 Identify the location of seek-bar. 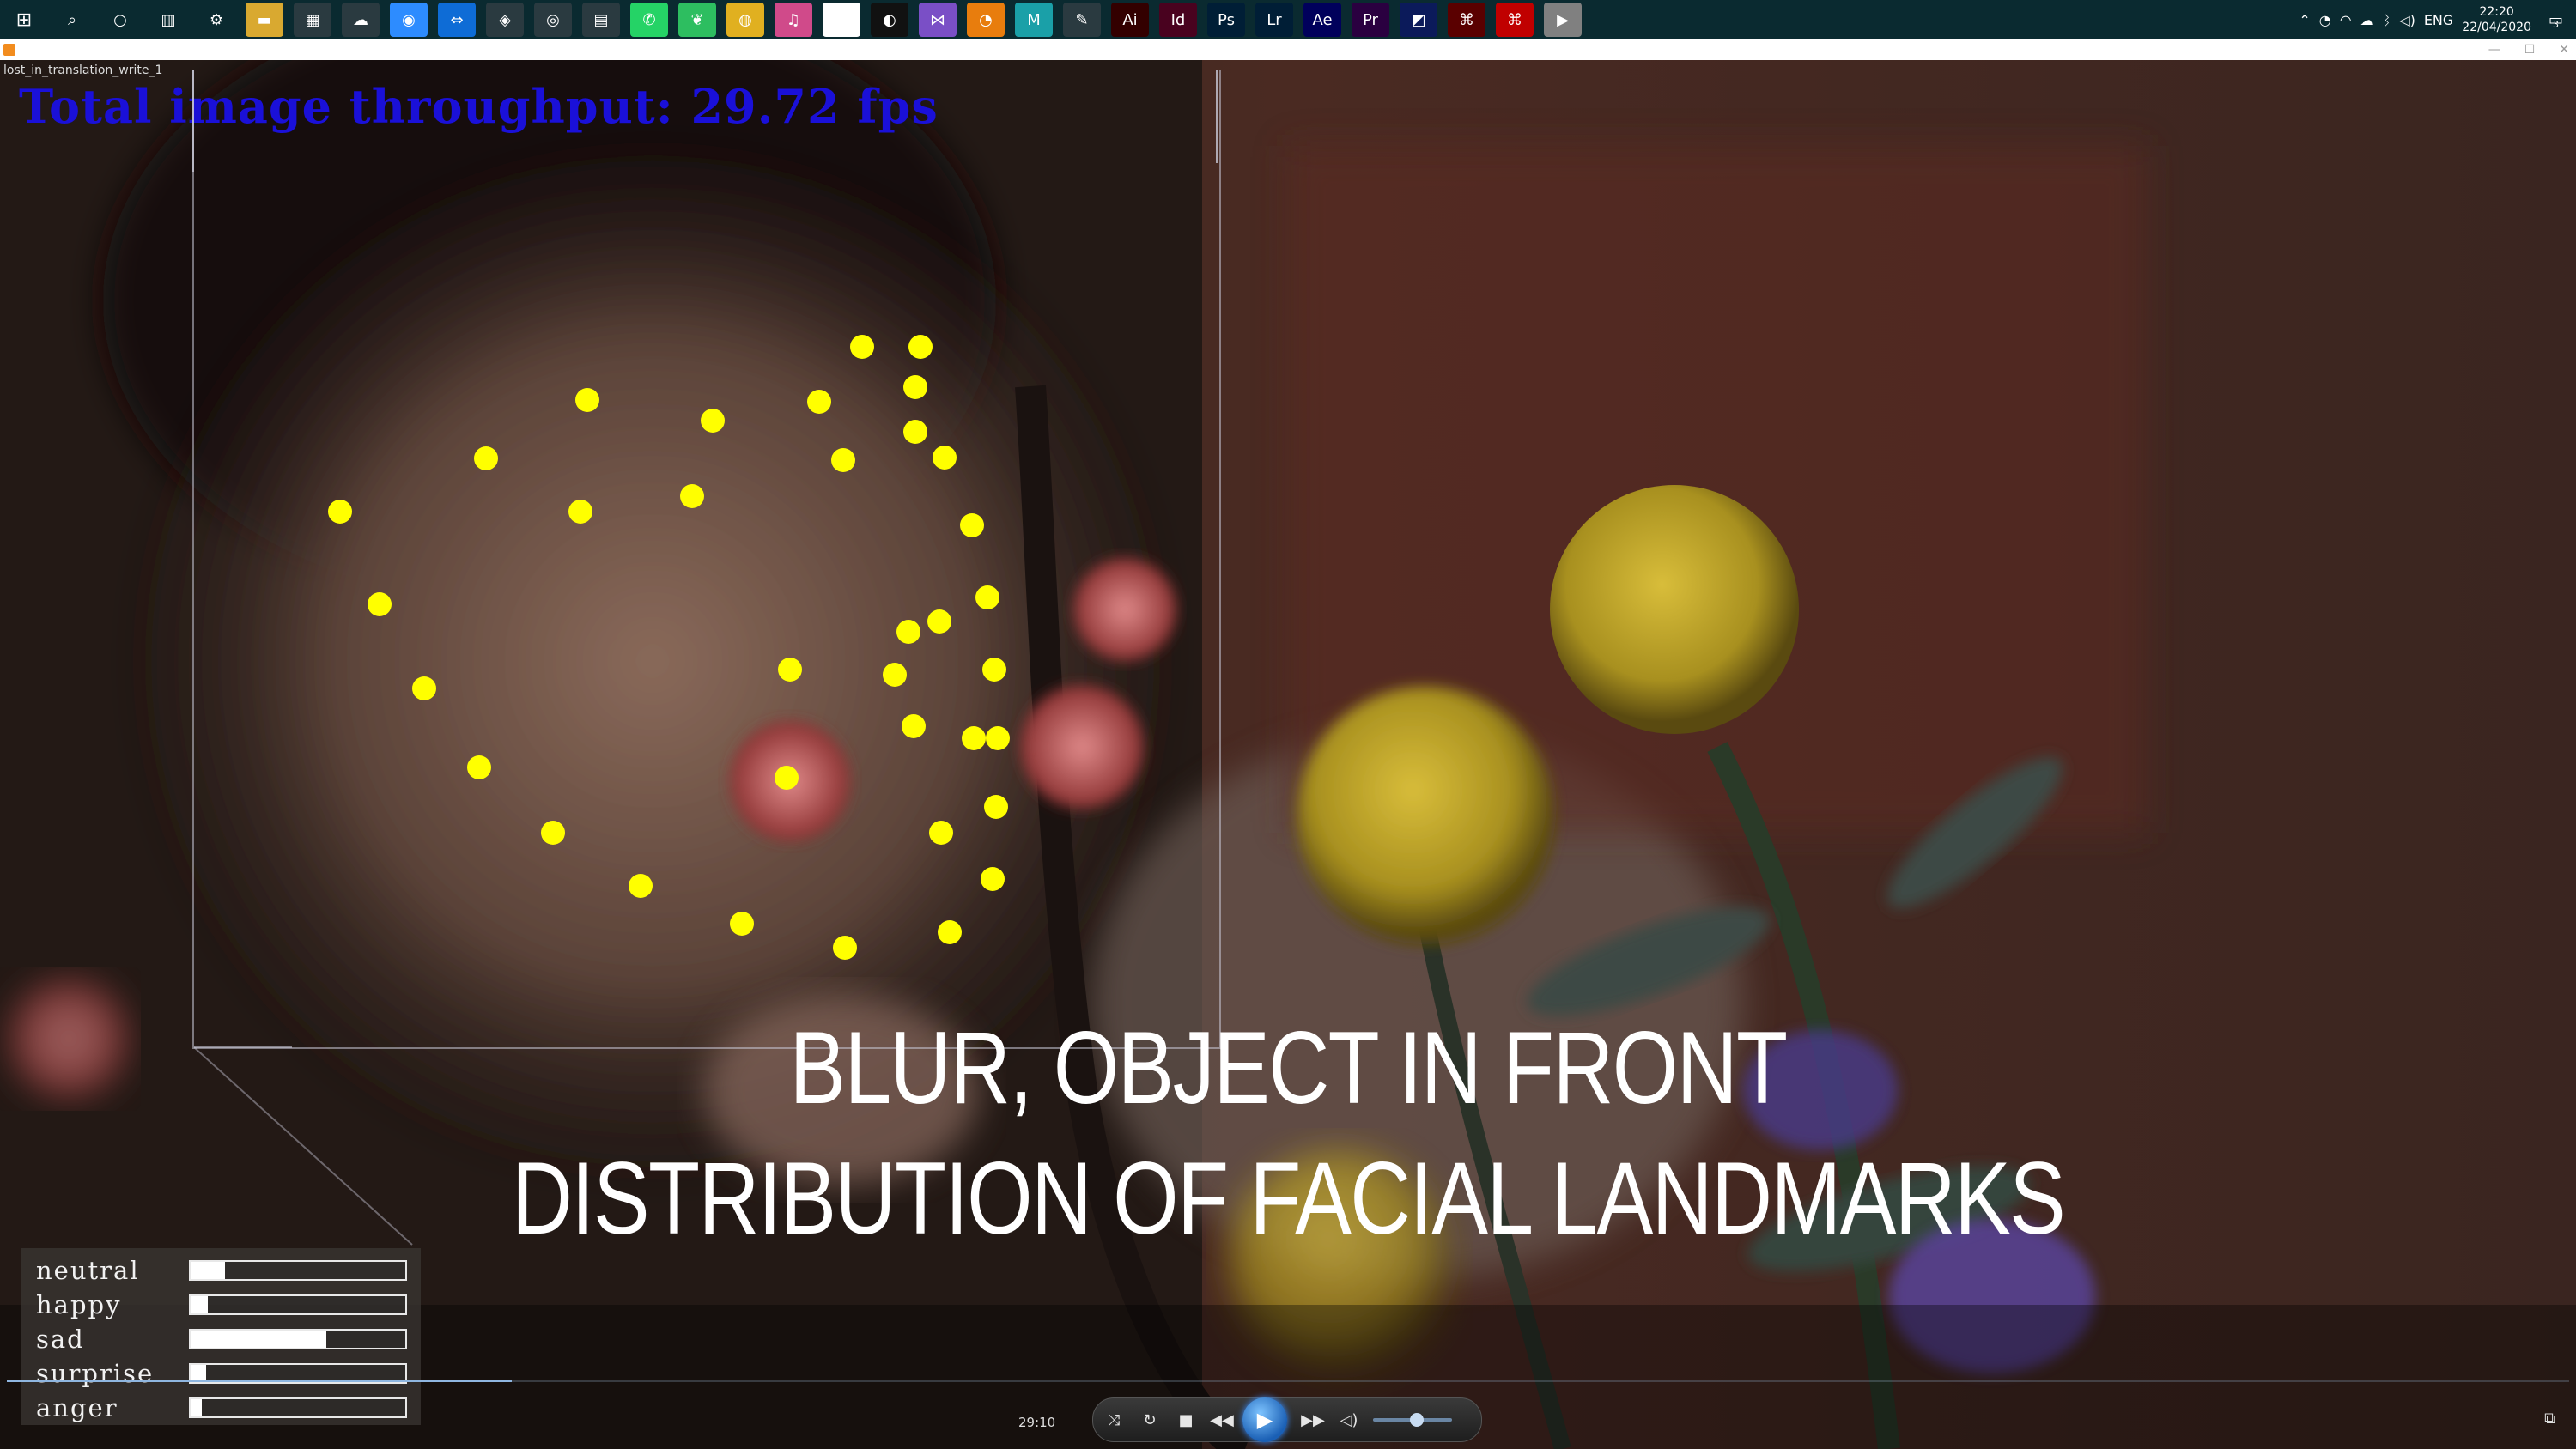
(1288, 1381).